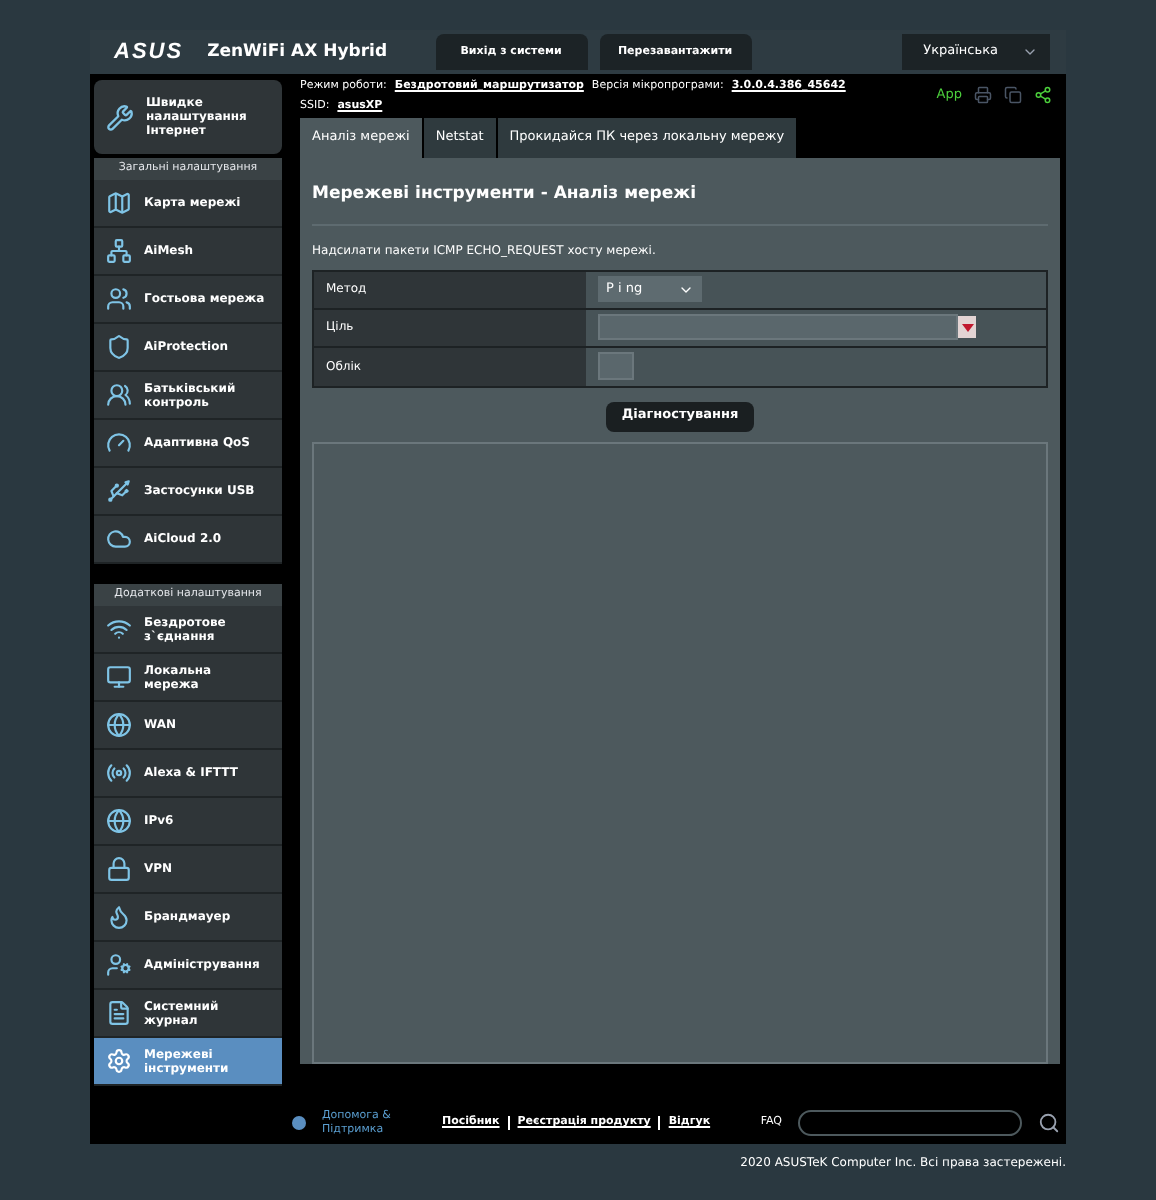 This screenshot has width=1156, height=1200. I want to click on faq-search-field, so click(910, 1123).